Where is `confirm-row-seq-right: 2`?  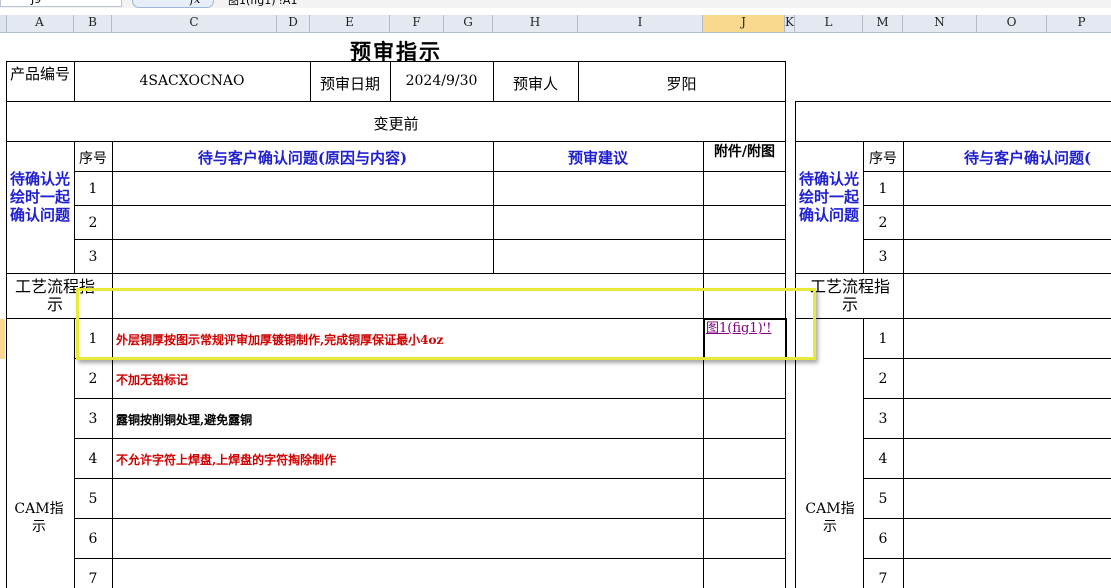
confirm-row-seq-right: 2 is located at coordinates (883, 223).